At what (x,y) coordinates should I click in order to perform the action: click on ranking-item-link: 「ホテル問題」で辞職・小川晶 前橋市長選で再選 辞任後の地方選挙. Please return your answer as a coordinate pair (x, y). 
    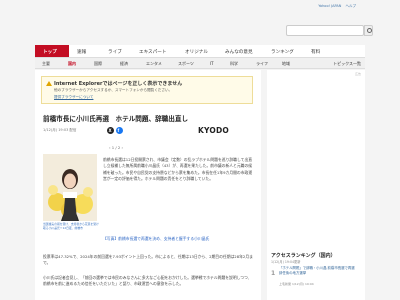
    Looking at the image, I should click on (319, 271).